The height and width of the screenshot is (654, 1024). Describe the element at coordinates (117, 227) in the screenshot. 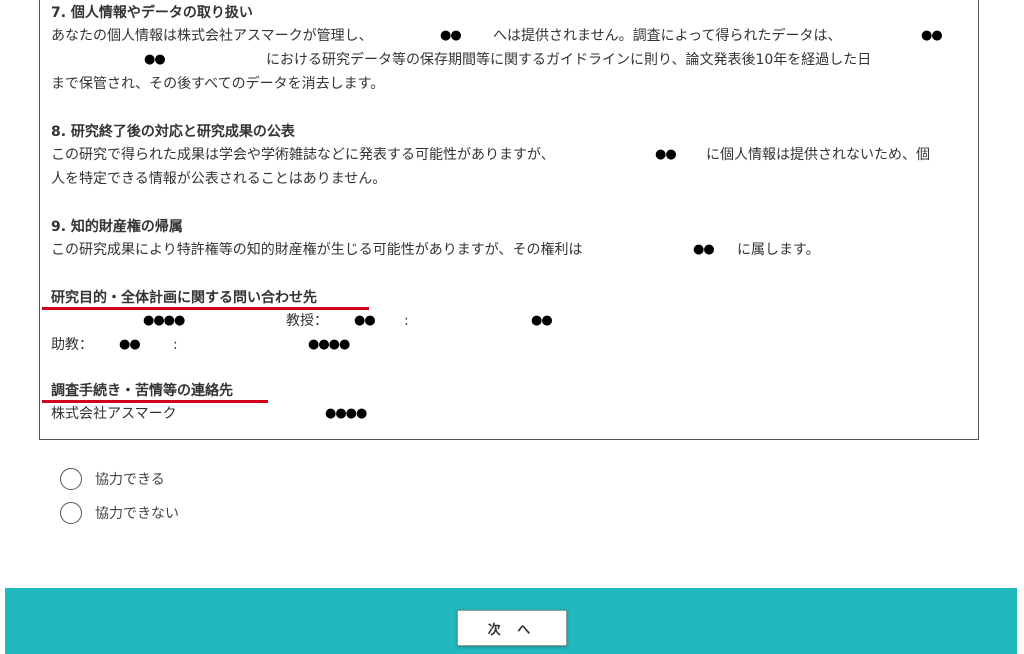

I see `section-heading: 9. 知的財産権の帰属` at that location.